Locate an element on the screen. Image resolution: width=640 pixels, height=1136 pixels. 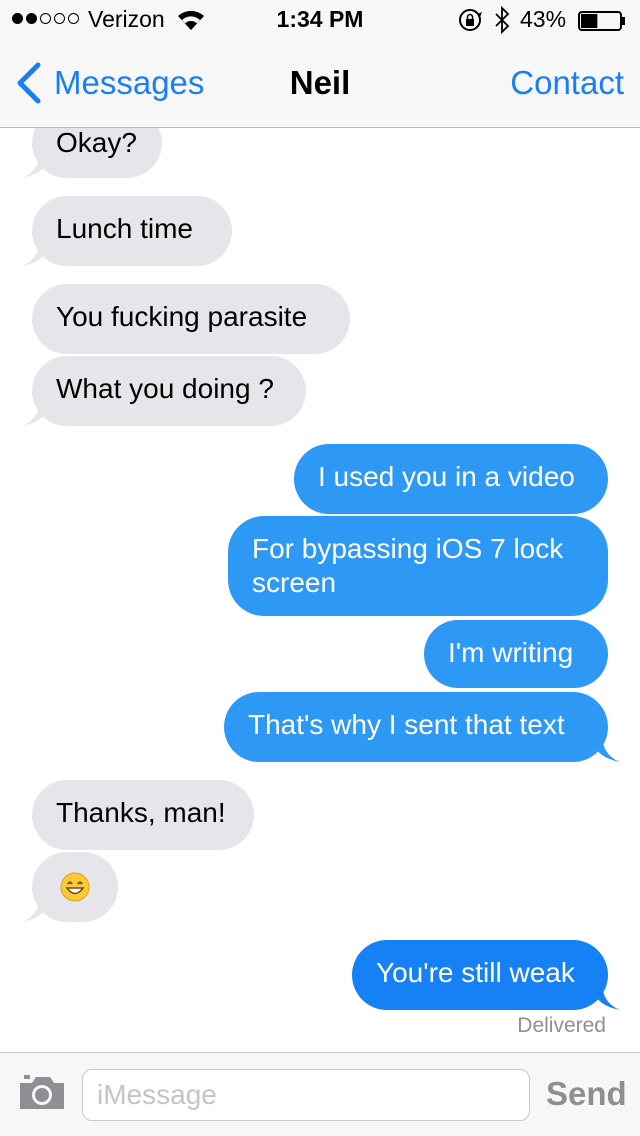
message-text: You're still weak is located at coordinates (475, 972).